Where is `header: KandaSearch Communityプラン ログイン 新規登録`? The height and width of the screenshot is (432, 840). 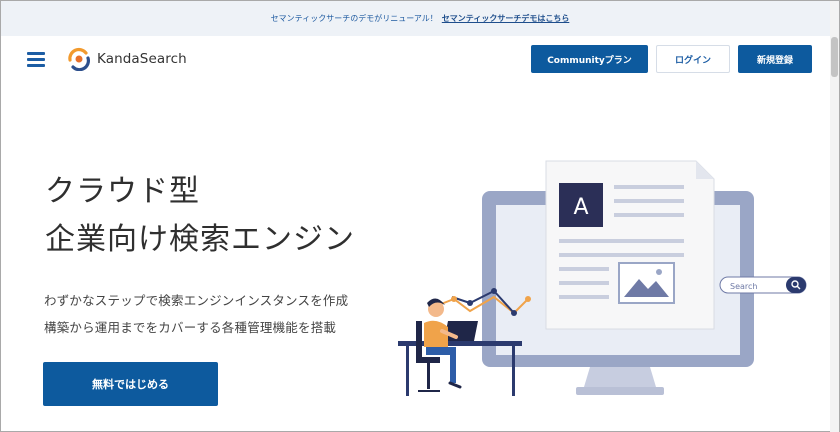 header: KandaSearch Communityプラン ログイン 新規登録 is located at coordinates (420, 59).